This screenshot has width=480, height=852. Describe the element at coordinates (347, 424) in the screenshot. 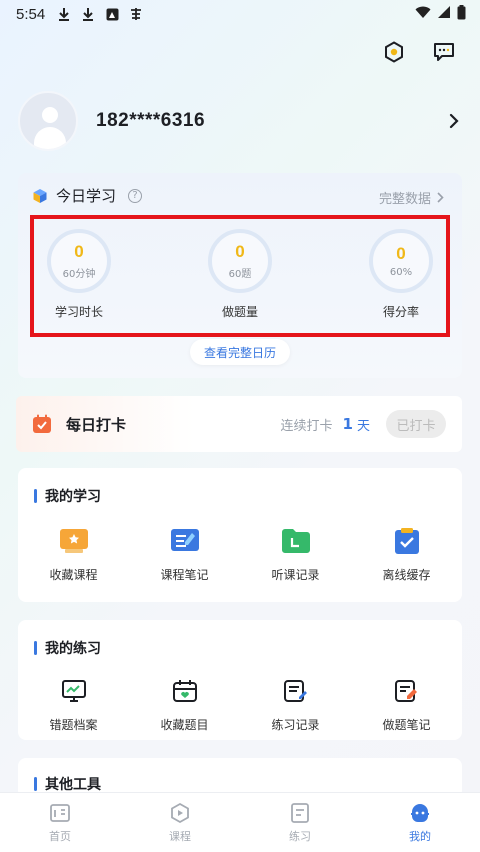

I see `streak-days: 1` at that location.